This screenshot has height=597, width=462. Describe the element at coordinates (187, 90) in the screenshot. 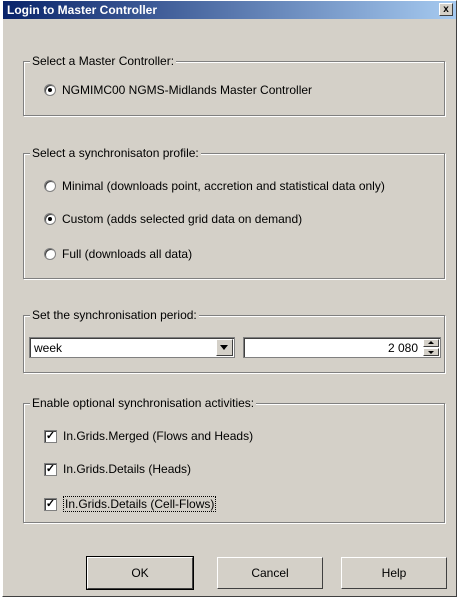

I see `master-controller-label: NGMIMC00 NGMS-Midlands Master Controller` at that location.